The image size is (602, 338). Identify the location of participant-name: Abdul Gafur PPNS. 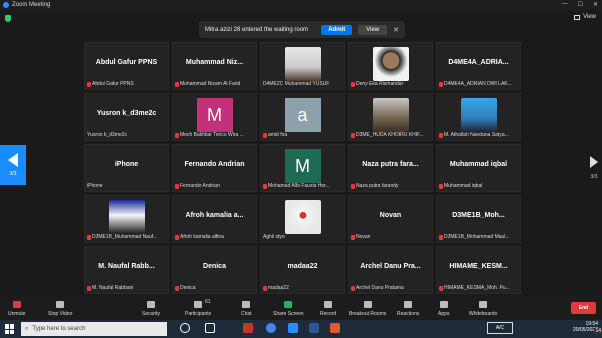
(113, 84).